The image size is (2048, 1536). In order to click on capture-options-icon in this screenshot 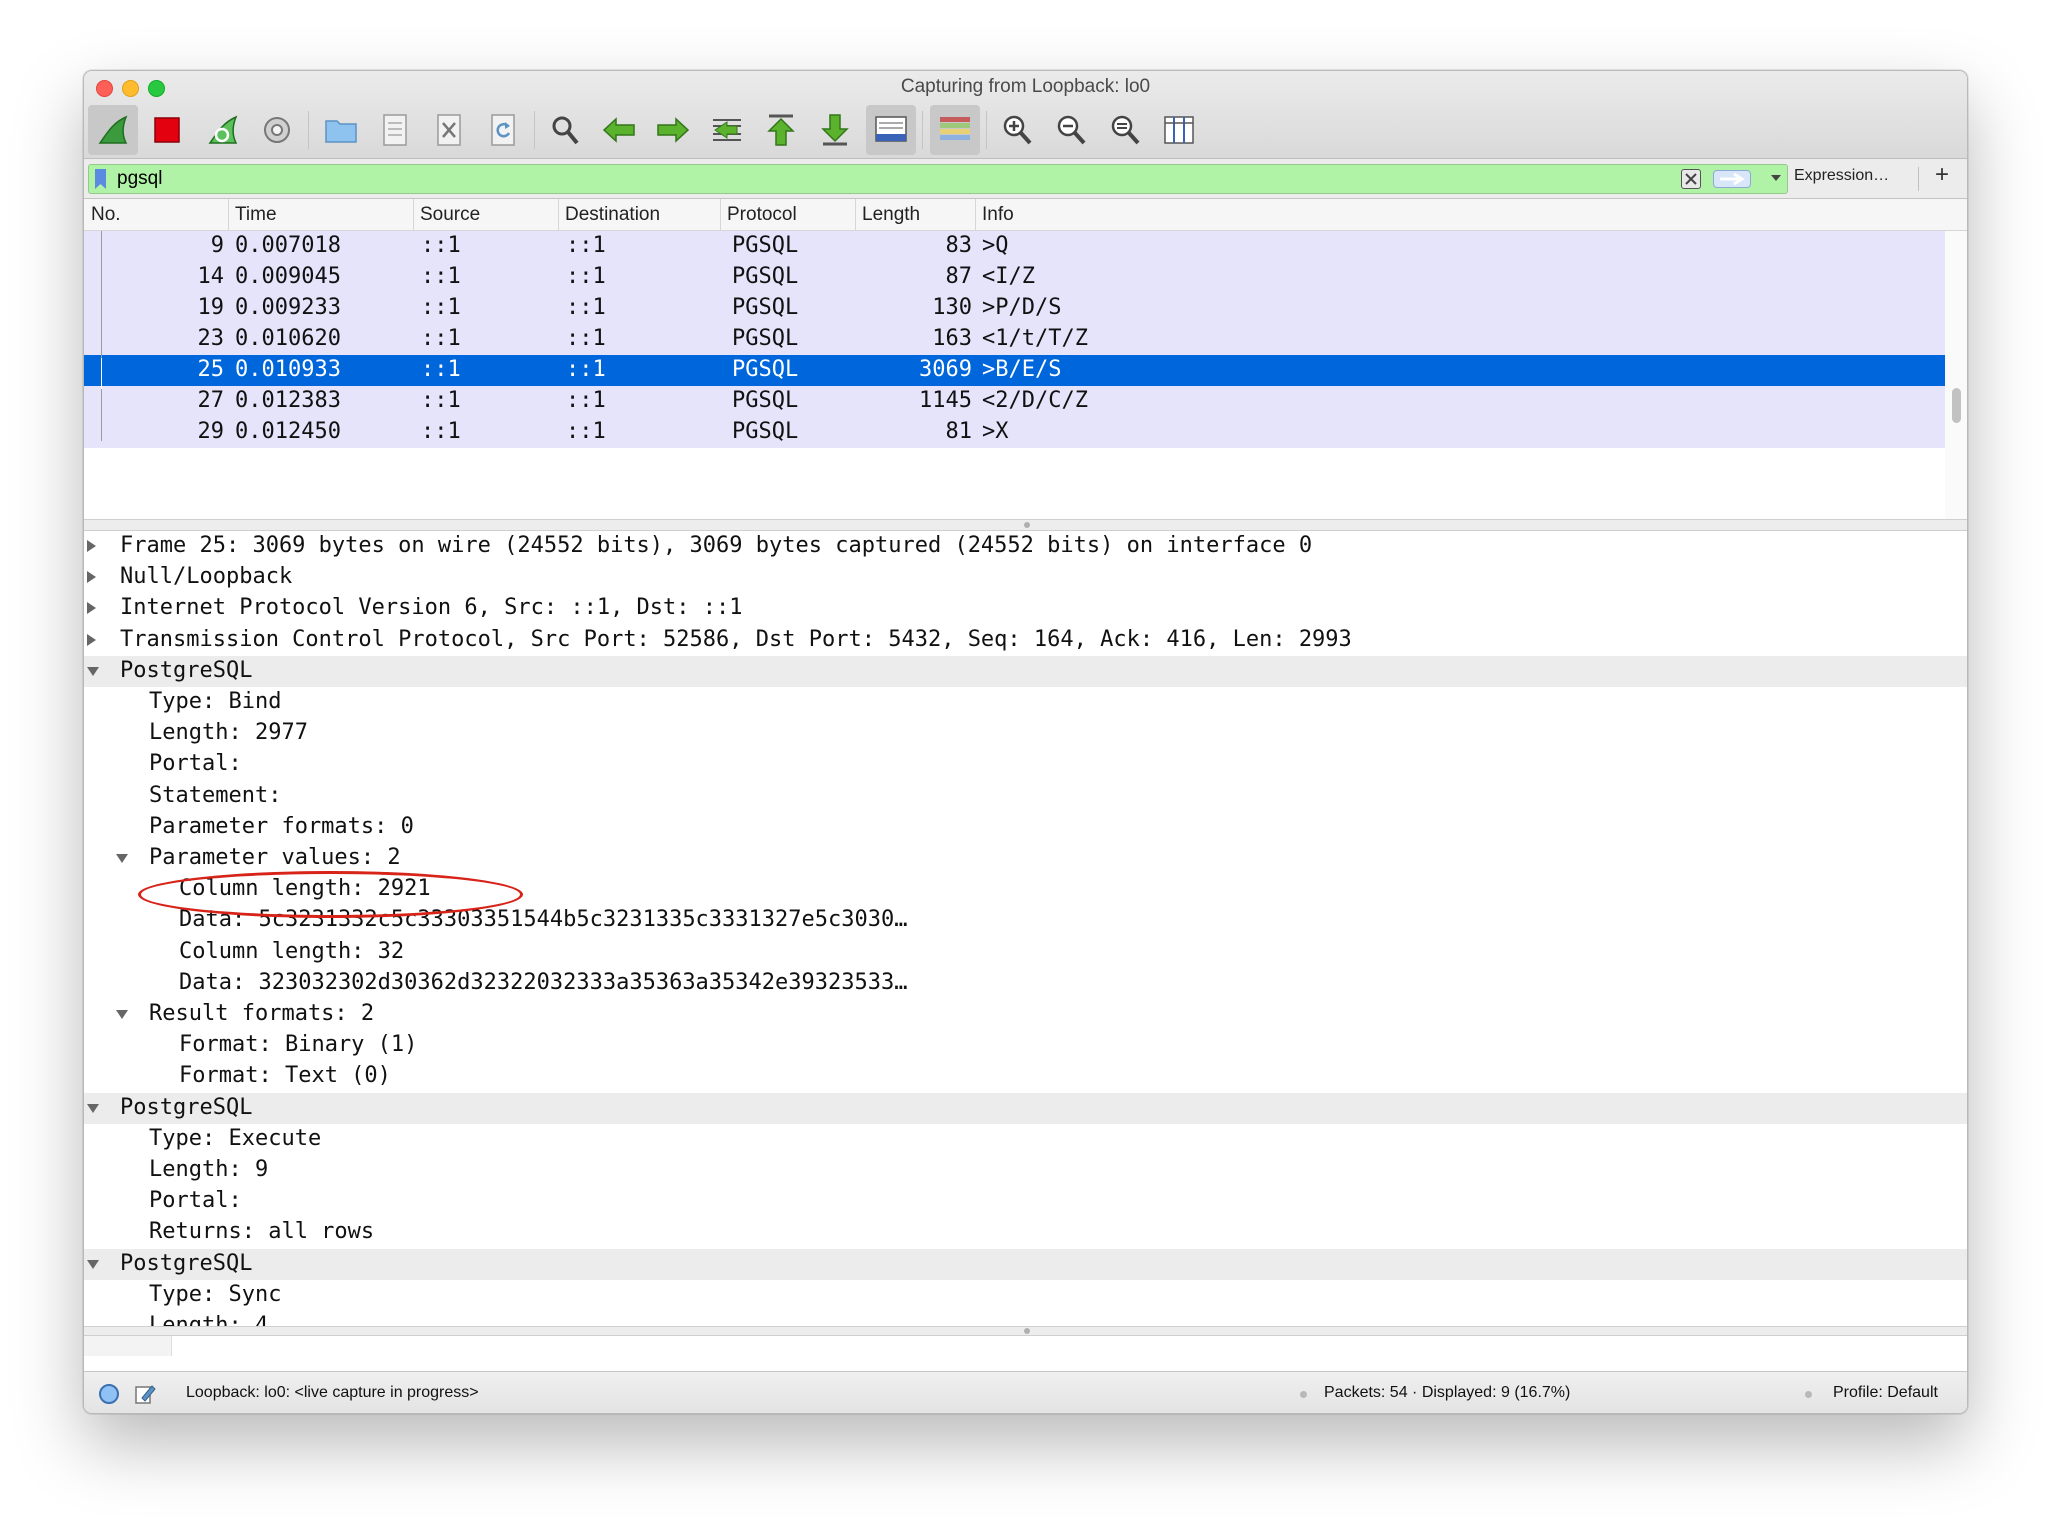, I will do `click(277, 130)`.